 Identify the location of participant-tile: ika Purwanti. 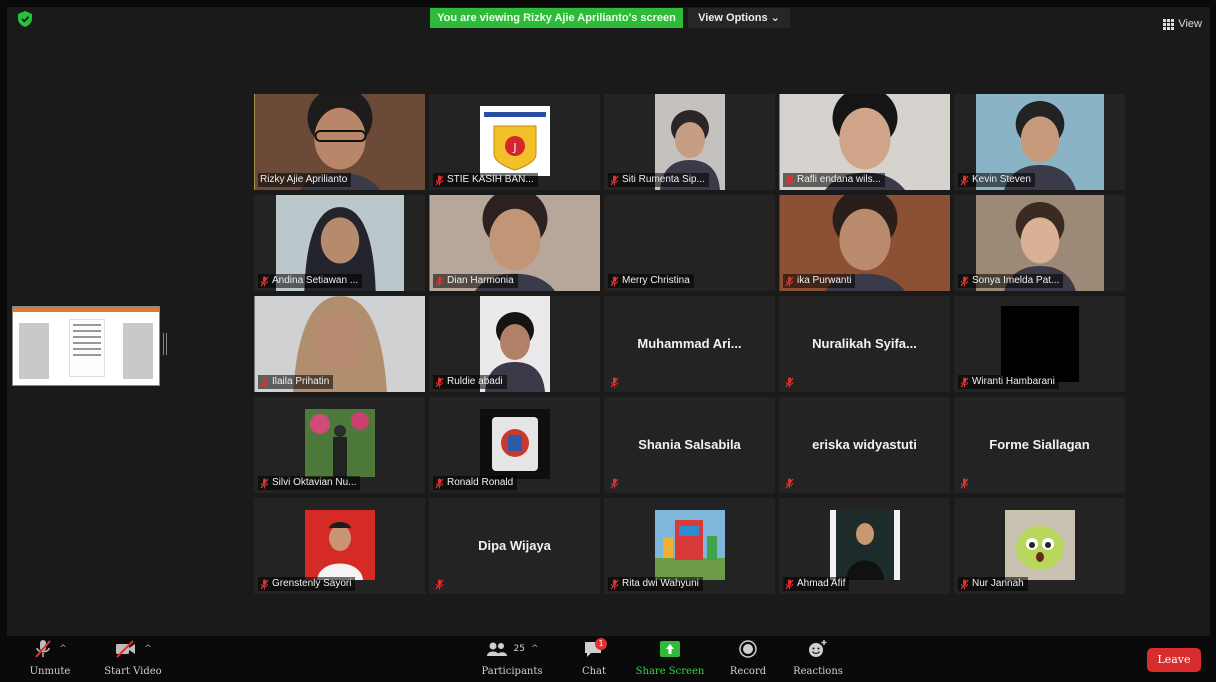
(864, 243).